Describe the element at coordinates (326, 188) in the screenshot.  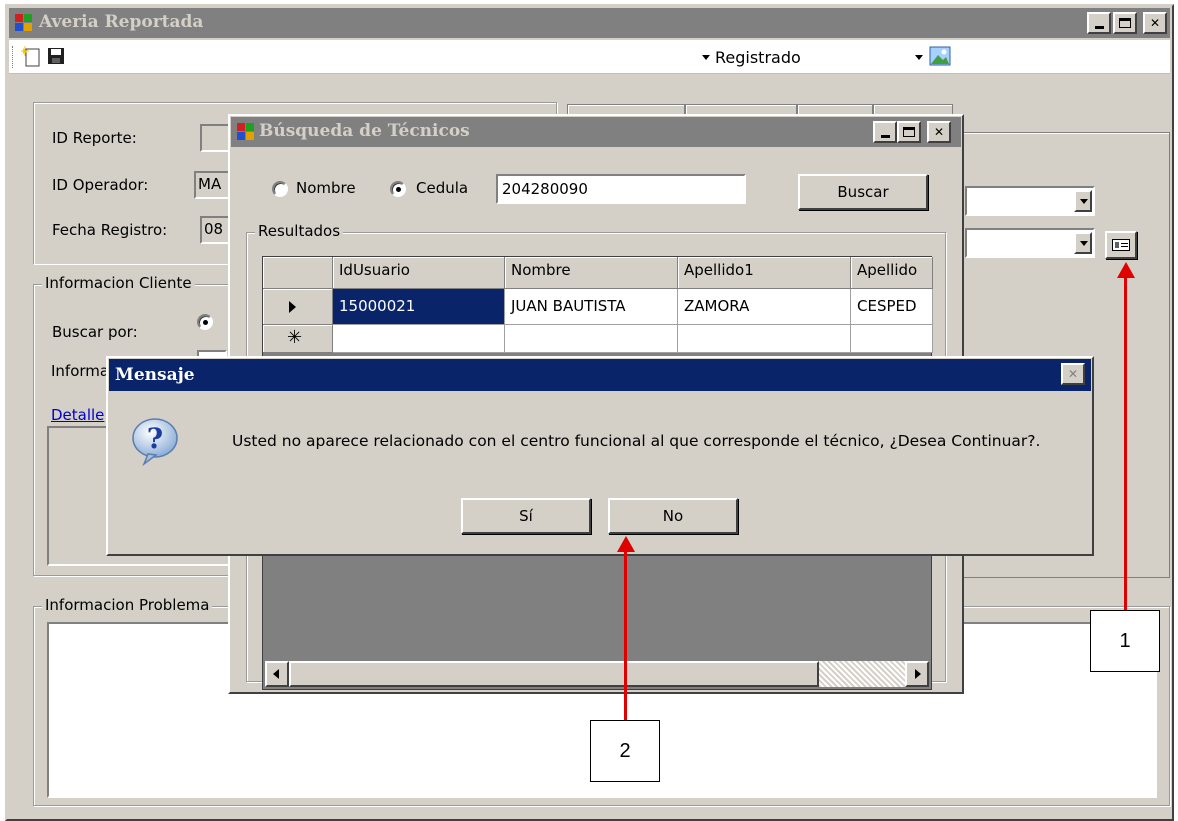
I see `radio-nombre-label: Nombre` at that location.